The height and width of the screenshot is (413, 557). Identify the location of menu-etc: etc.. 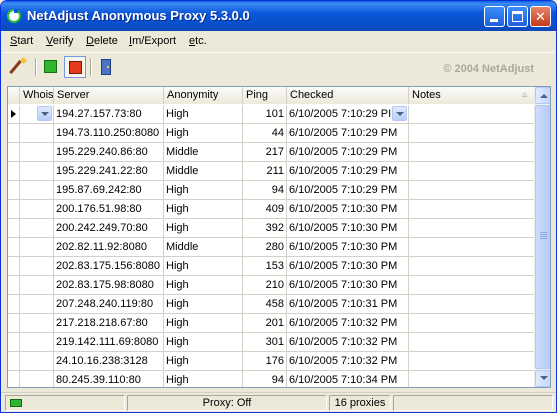
(198, 41).